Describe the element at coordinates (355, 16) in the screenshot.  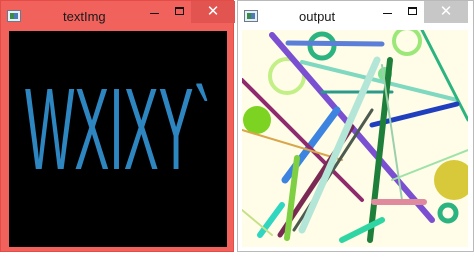
I see `output-titlebar: output ✕` at that location.